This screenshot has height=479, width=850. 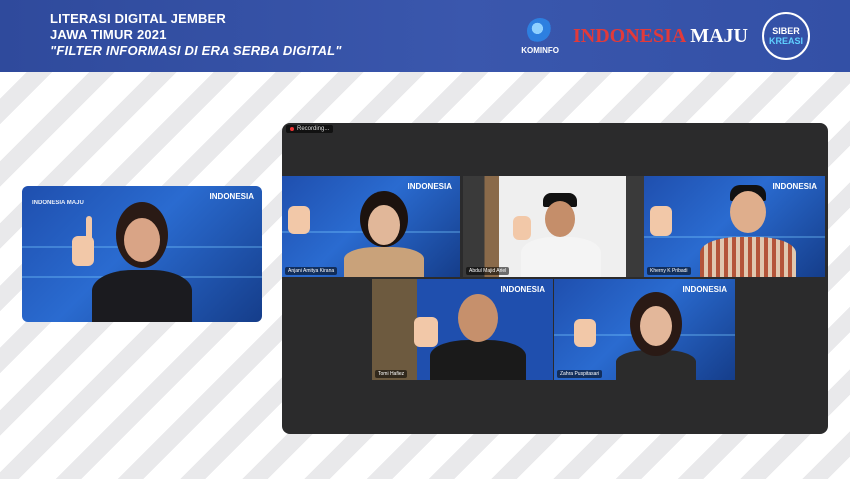 I want to click on participant-tile: INDONESIA Kherny K Pribadi, so click(x=734, y=226).